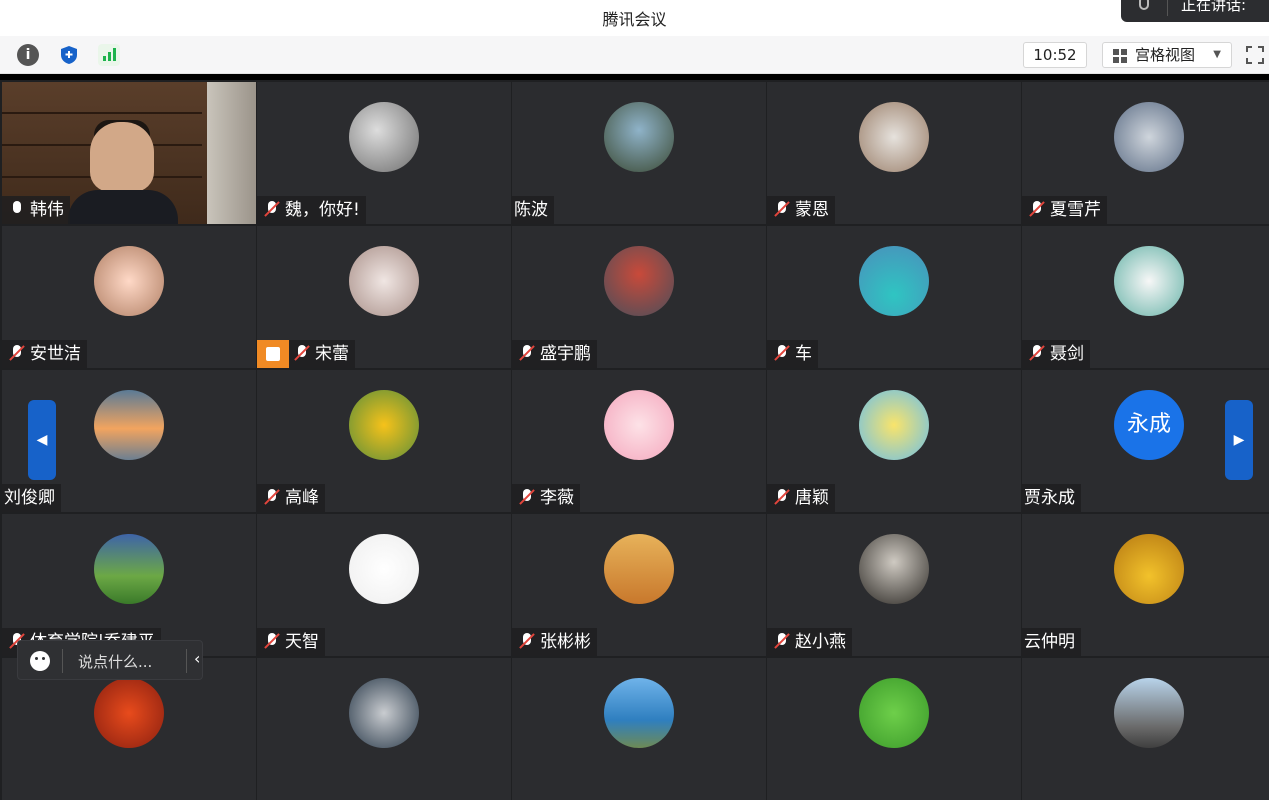  Describe the element at coordinates (129, 297) in the screenshot. I see `participant-tile: 安世洁` at that location.